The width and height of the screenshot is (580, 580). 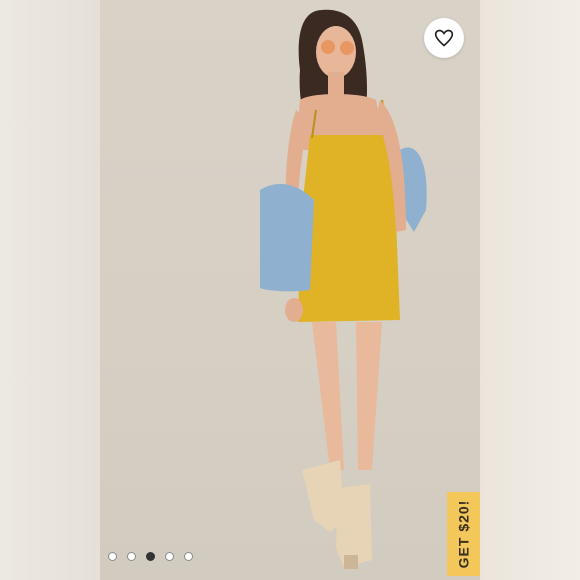 I want to click on promo-tag: GET $20!, so click(x=463, y=534).